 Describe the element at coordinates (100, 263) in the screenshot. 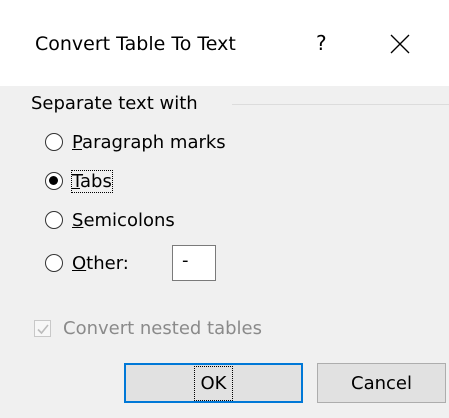

I see `radio-label-other: Other:` at that location.